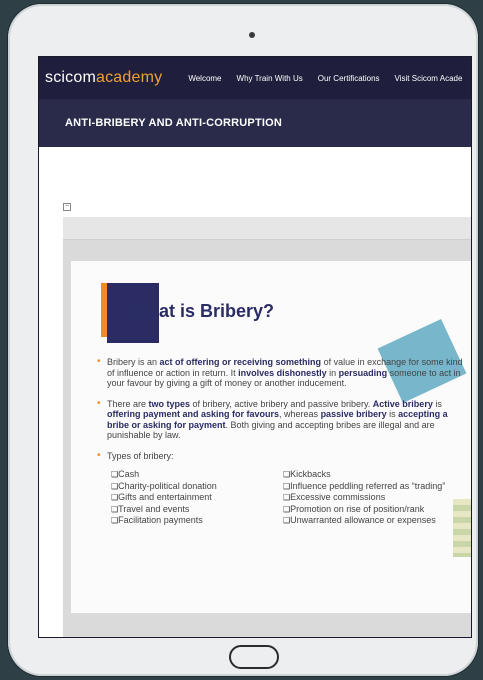  I want to click on list-item: Influence peddling referred as “trading”, so click(369, 487).